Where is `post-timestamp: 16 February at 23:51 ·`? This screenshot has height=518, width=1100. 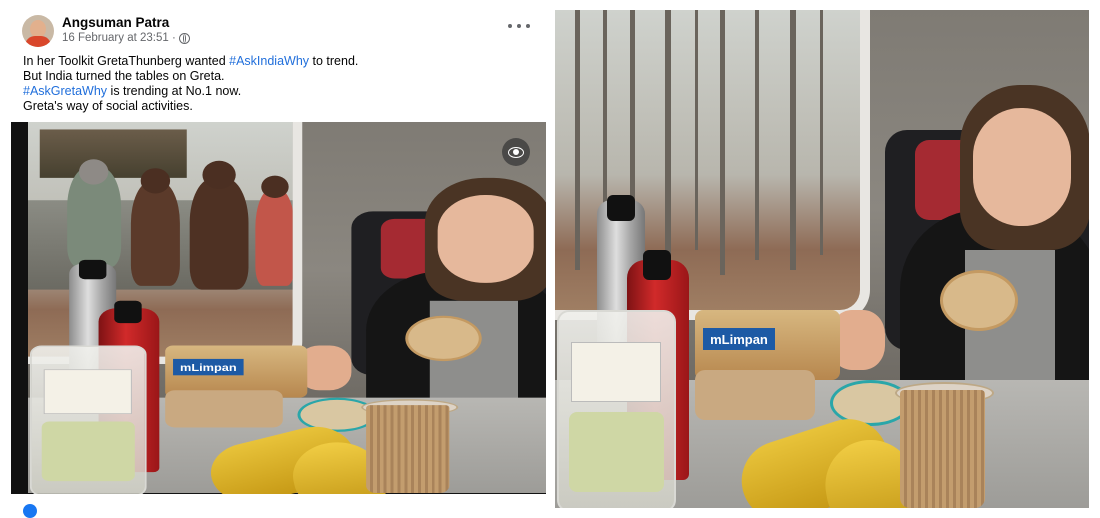
post-timestamp: 16 February at 23:51 · is located at coordinates (119, 38).